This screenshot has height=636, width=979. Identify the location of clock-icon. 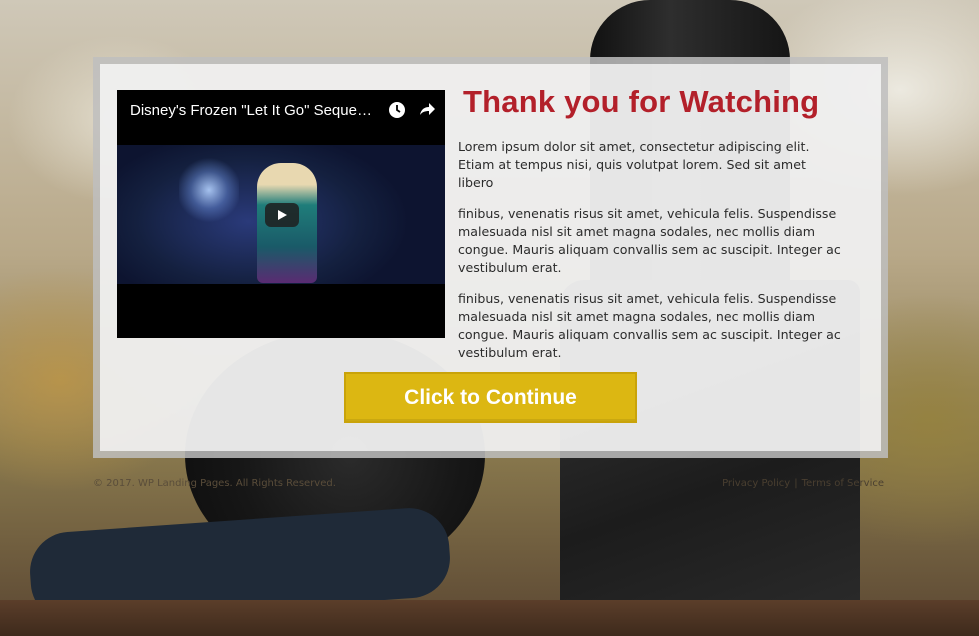
(397, 110).